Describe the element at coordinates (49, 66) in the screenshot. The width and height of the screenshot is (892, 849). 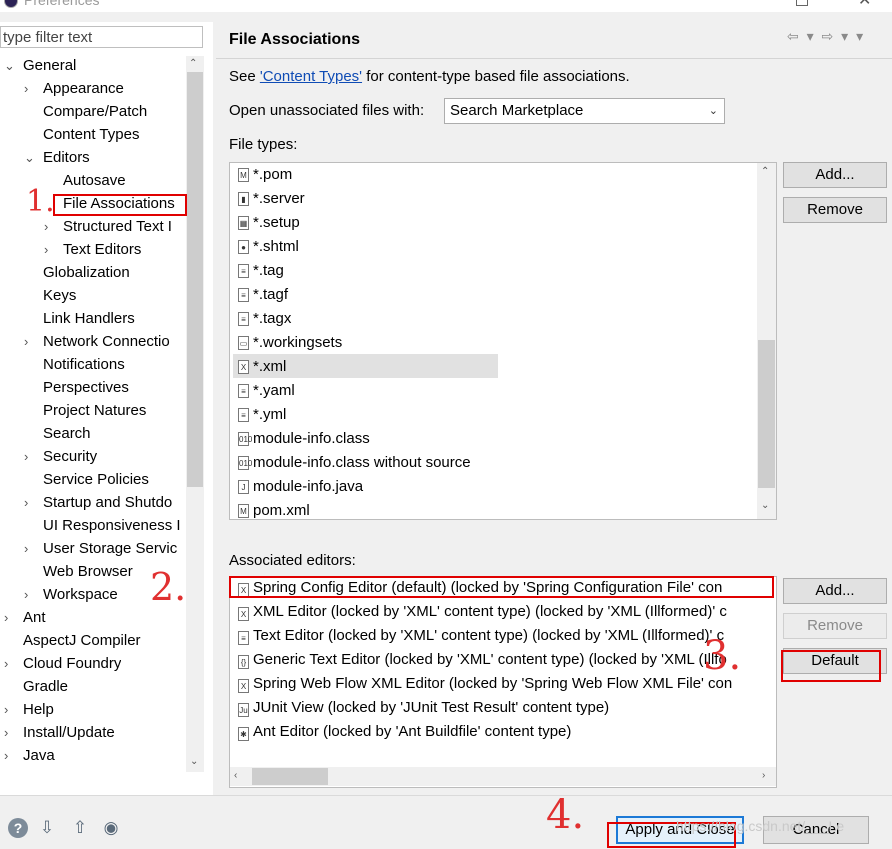
I see `tree-item: General` at that location.